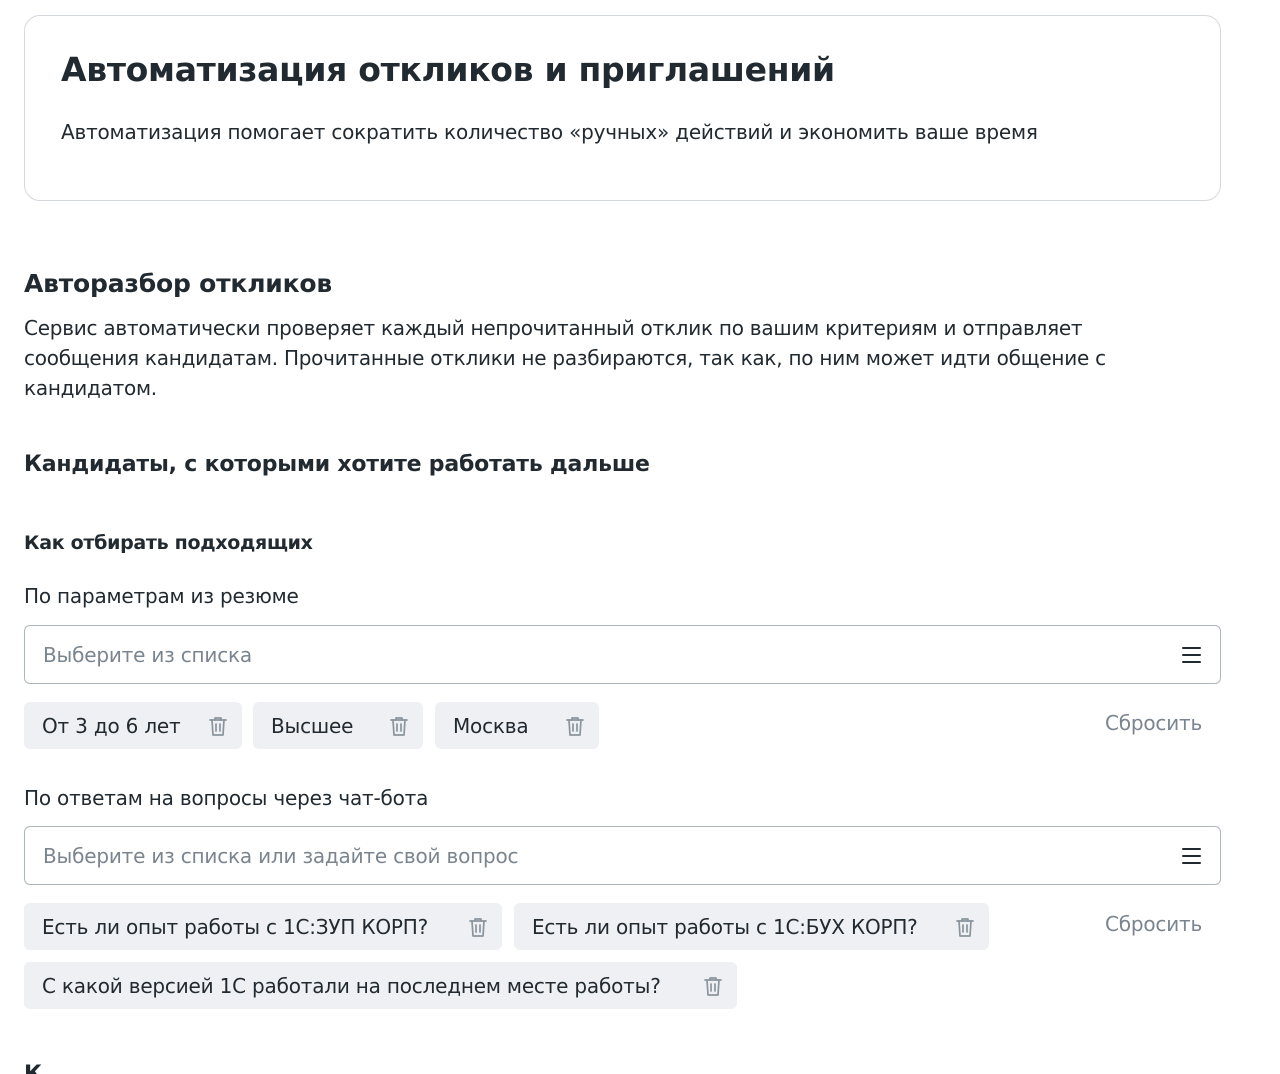 This screenshot has height=1074, width=1280. What do you see at coordinates (312, 725) in the screenshot?
I see `tag-label: Высшее` at bounding box center [312, 725].